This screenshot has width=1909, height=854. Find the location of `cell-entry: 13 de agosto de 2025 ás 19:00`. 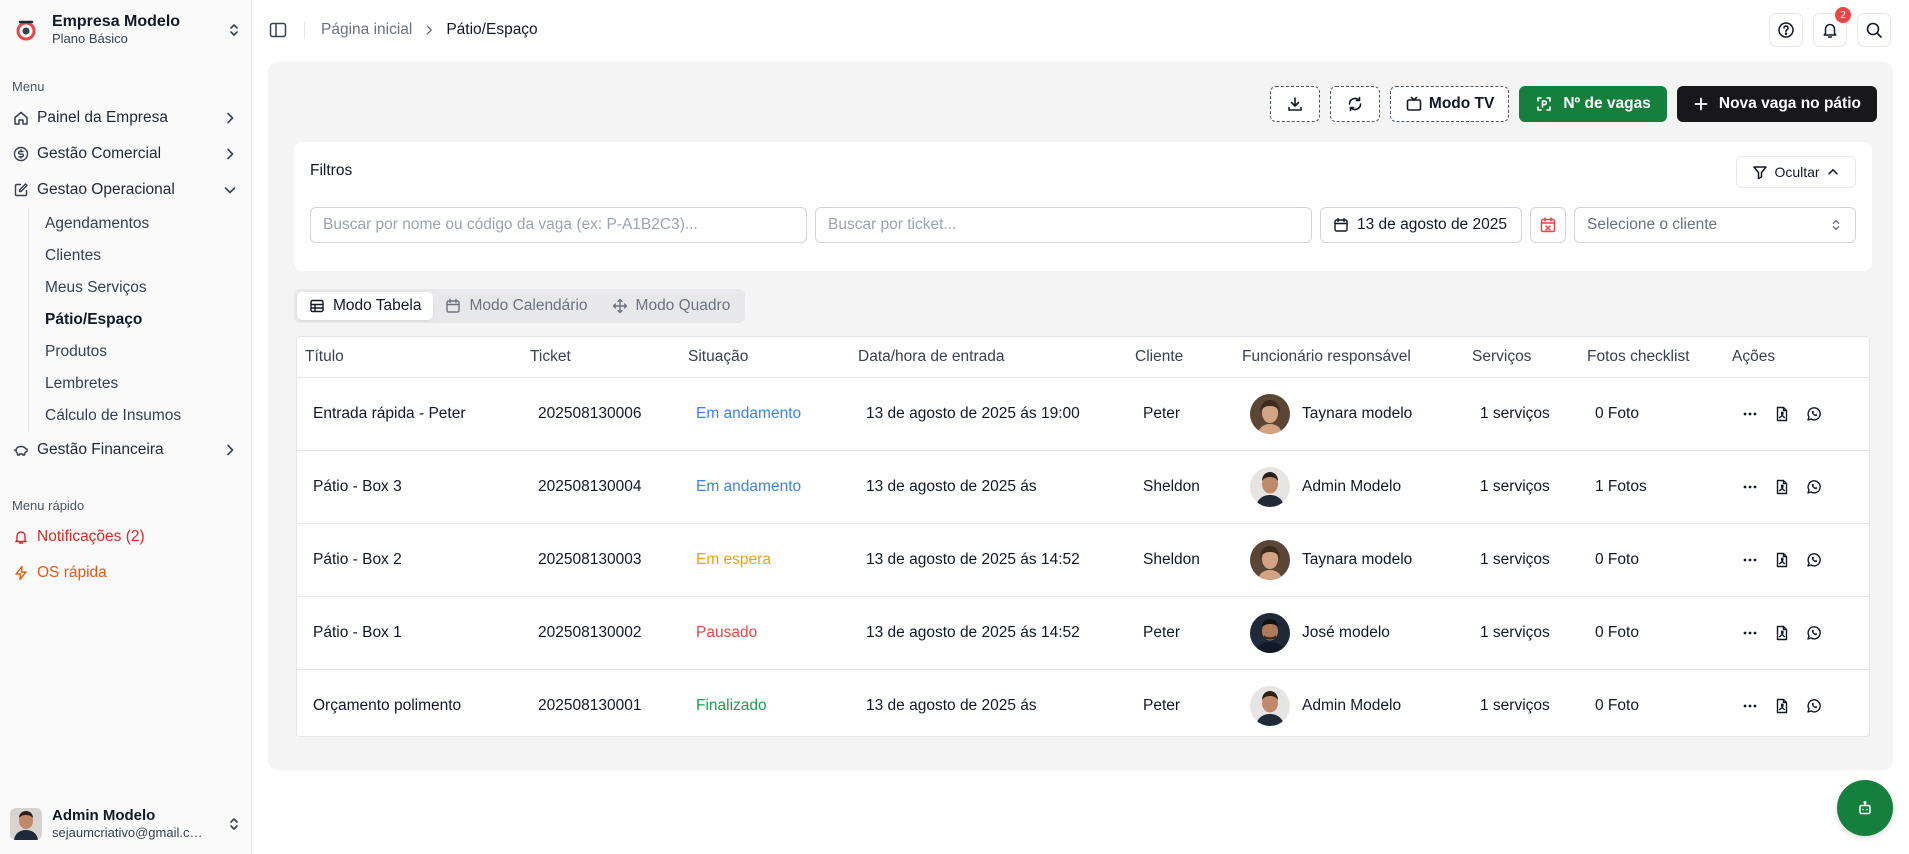

cell-entry: 13 de agosto de 2025 ás 19:00 is located at coordinates (988, 414).